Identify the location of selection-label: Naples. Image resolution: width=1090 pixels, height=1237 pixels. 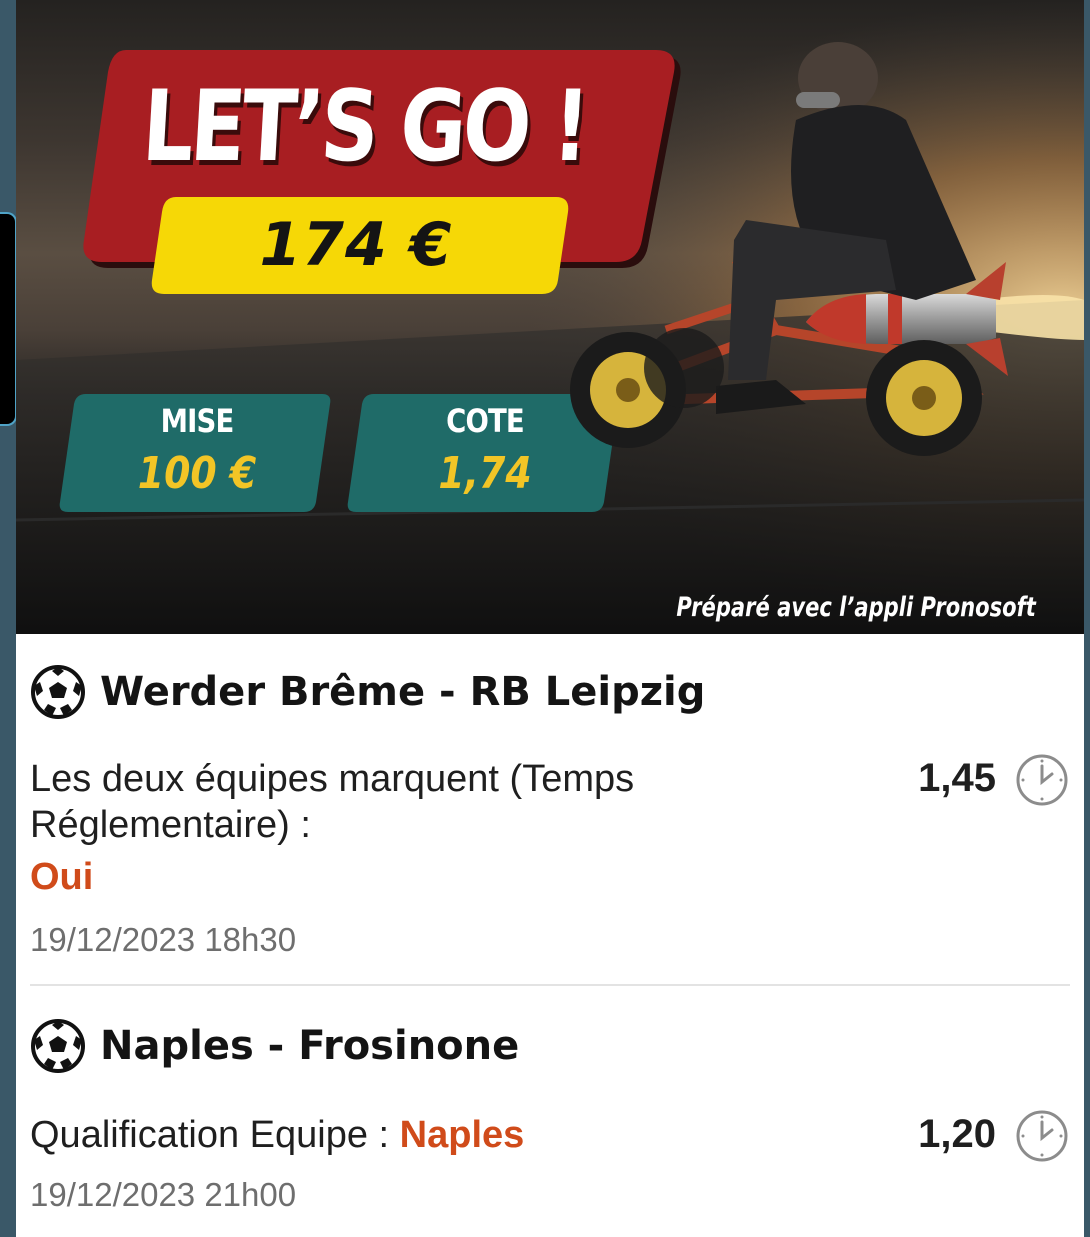
(462, 1135).